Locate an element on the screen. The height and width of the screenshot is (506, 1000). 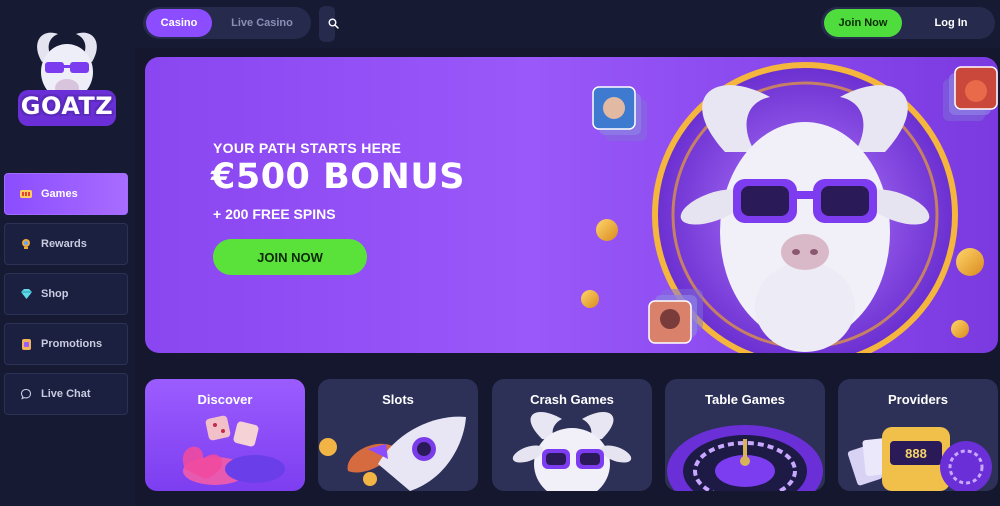
tab-casino: Casino is located at coordinates (179, 23).